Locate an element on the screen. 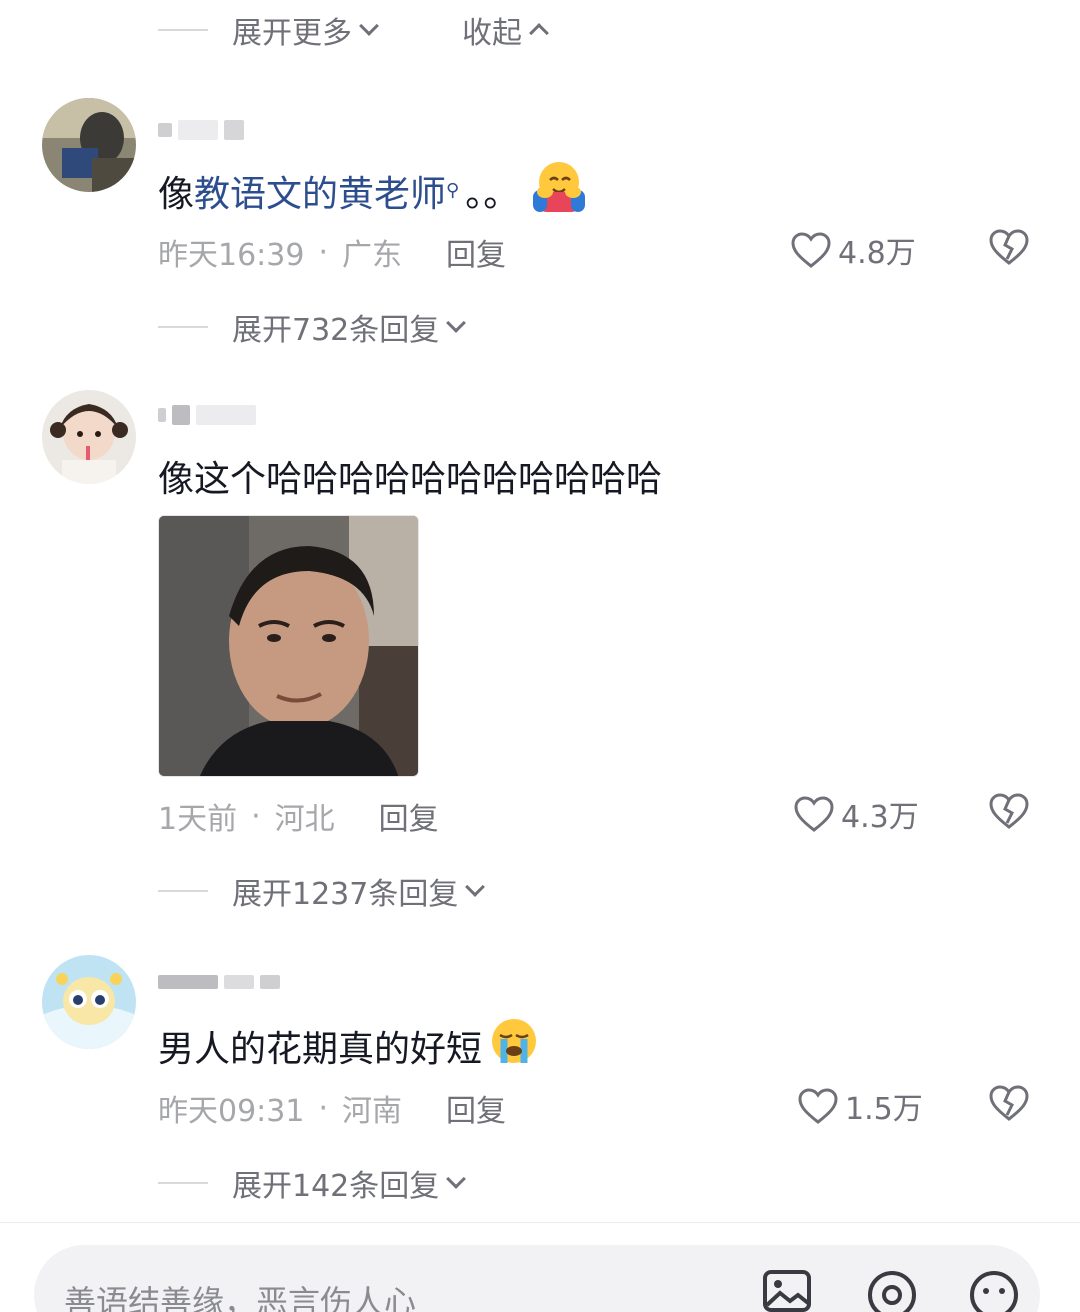 The image size is (1080, 1312). comment-meta: 1天前 · 河北 回复 is located at coordinates (298, 816).